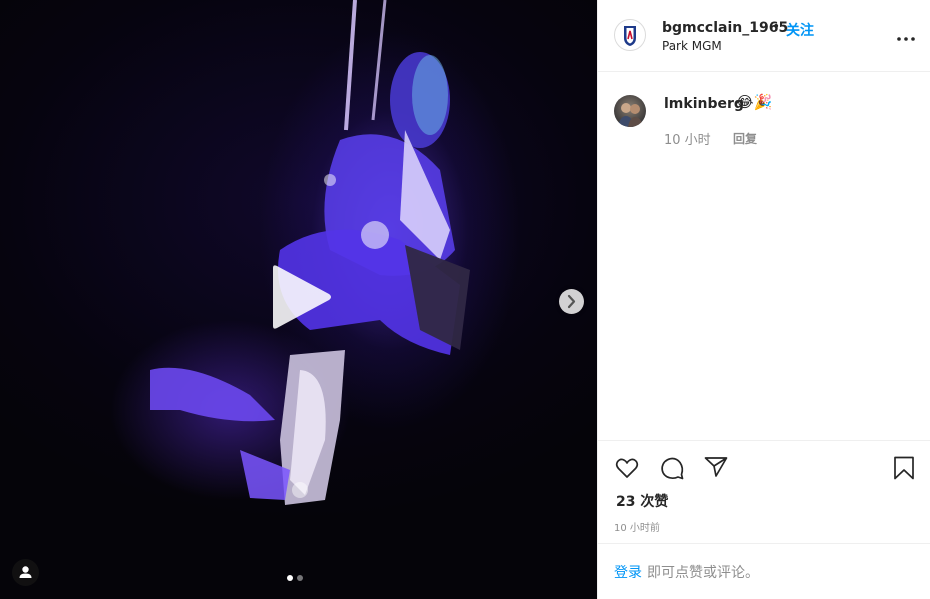 Image resolution: width=930 pixels, height=599 pixels. What do you see at coordinates (800, 30) in the screenshot?
I see `follow-button: 关注` at bounding box center [800, 30].